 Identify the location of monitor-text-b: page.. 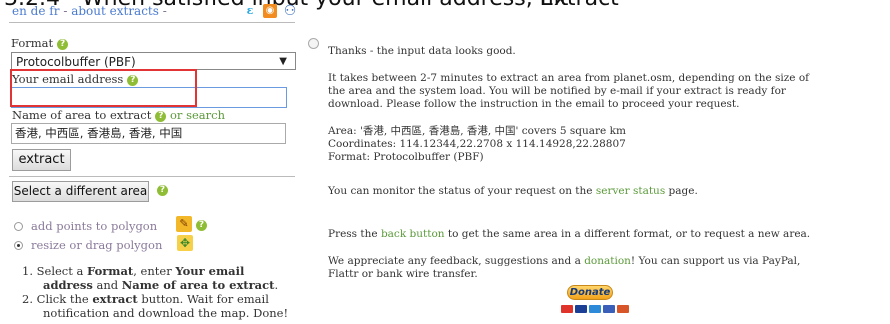
(681, 191).